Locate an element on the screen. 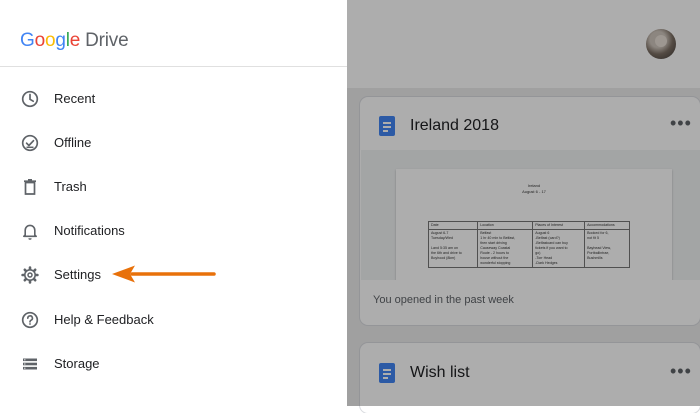 The image size is (700, 413). google-drive-logo: Google Drive is located at coordinates (74, 41).